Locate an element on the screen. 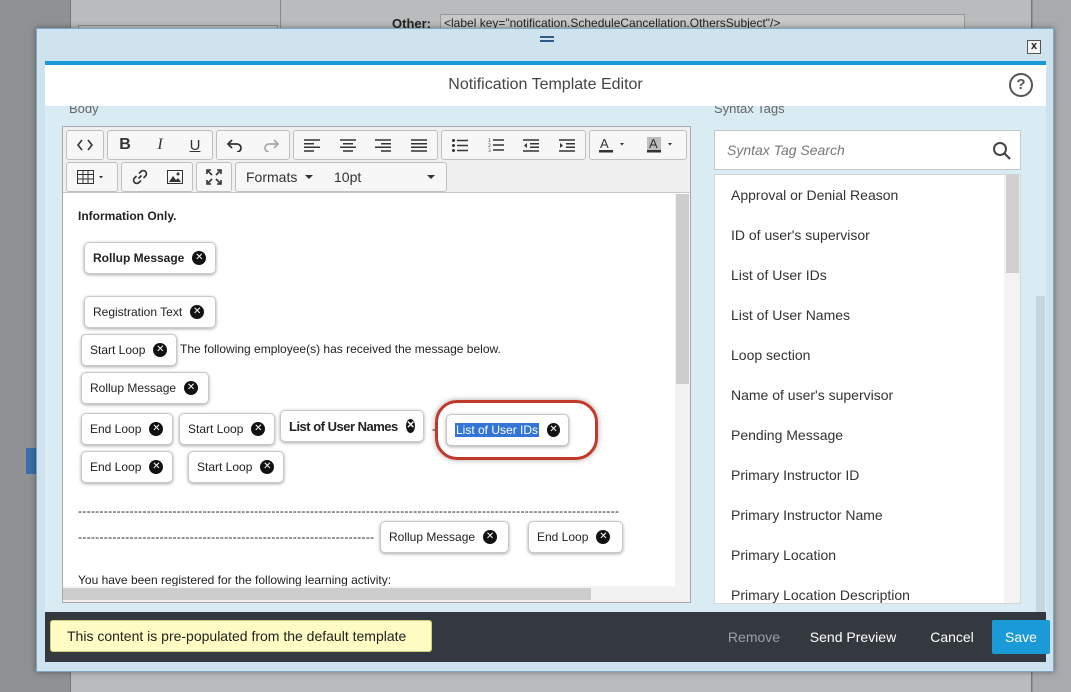  search-icon is located at coordinates (1002, 151).